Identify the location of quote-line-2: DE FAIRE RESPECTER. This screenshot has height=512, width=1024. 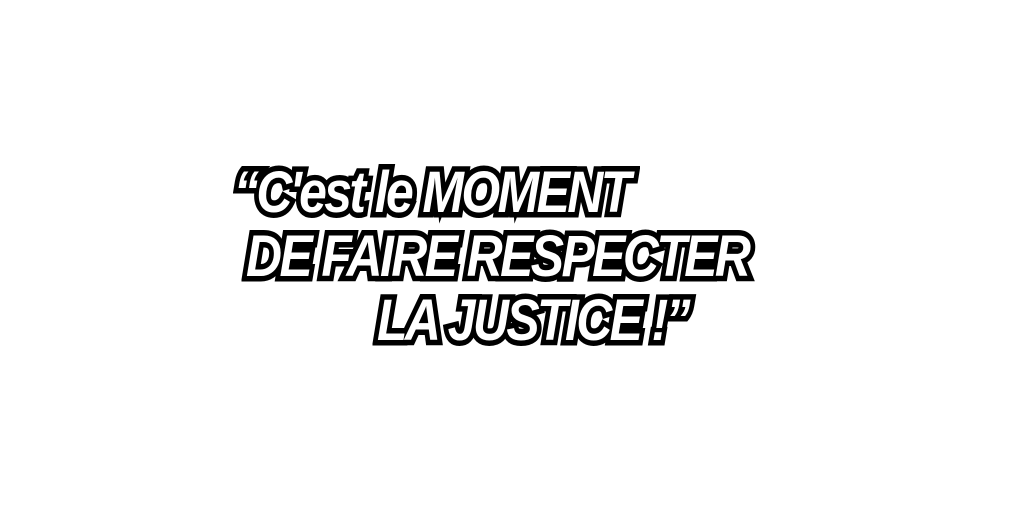
(498, 256).